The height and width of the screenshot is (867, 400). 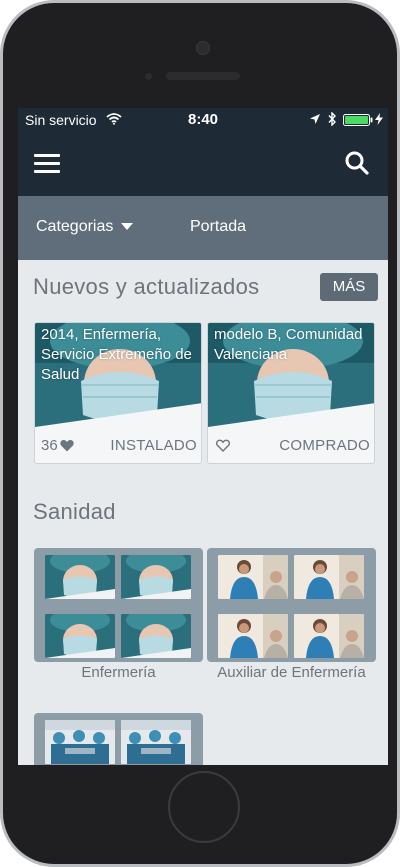 What do you see at coordinates (379, 119) in the screenshot?
I see `charging-bolt-icon` at bounding box center [379, 119].